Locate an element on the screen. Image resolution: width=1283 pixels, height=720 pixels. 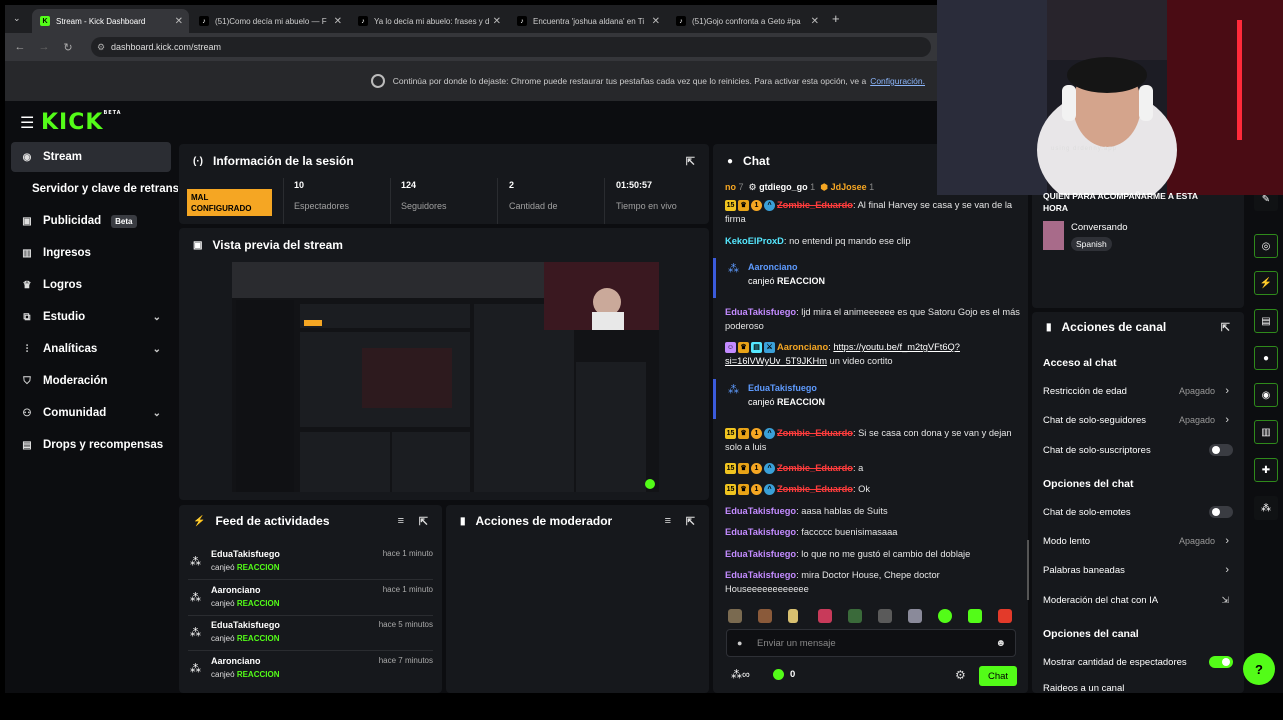
redeem-user: Aaronciano is located at coordinates (773, 267).